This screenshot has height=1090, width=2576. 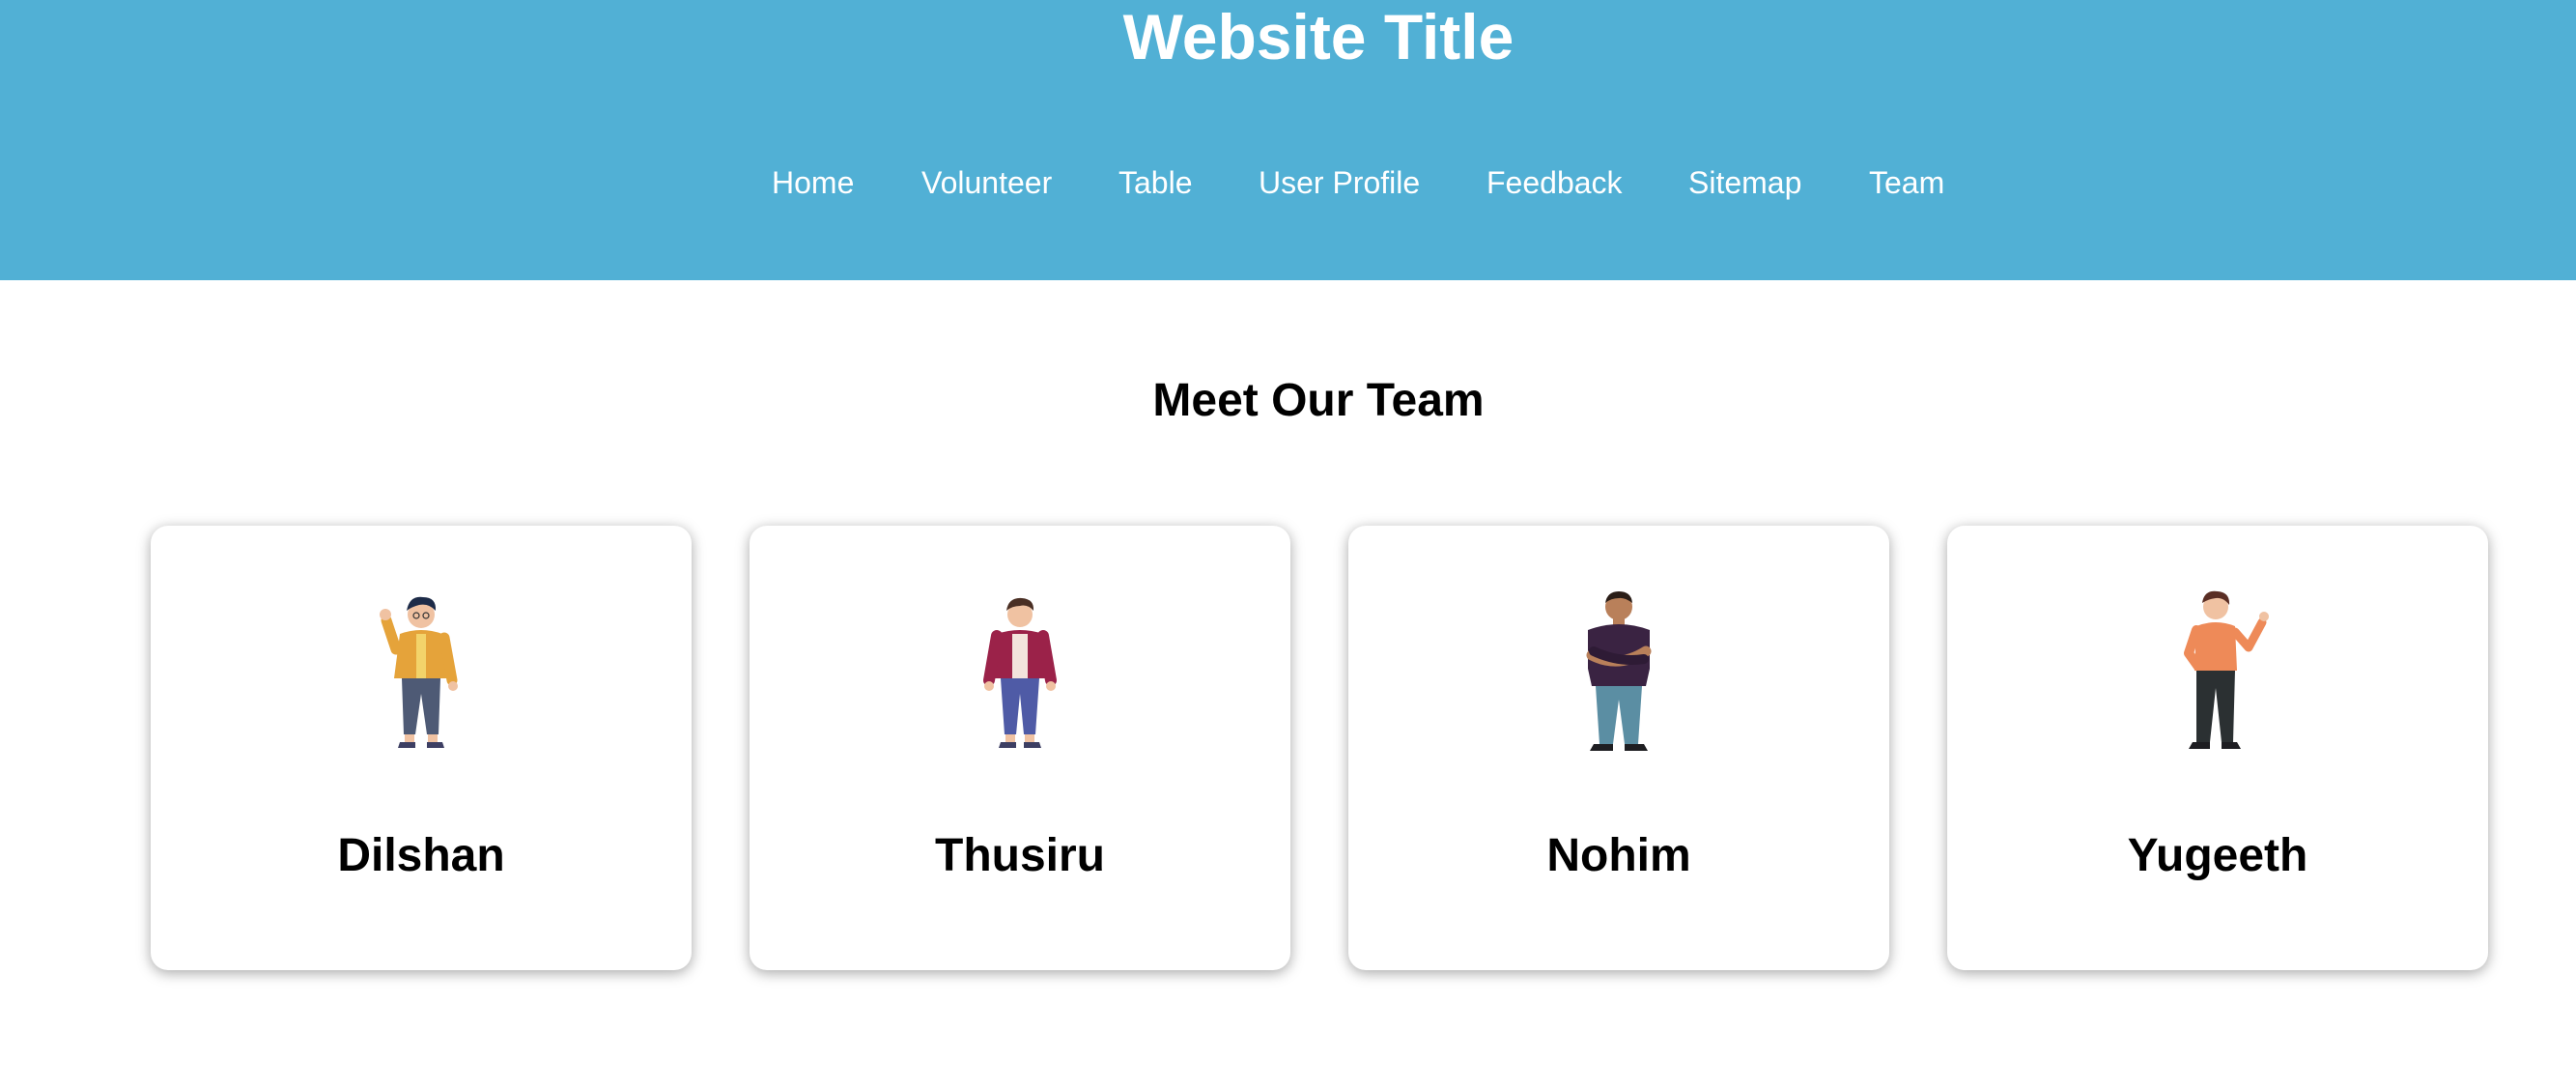 What do you see at coordinates (1619, 671) in the screenshot?
I see `person-arms-crossed-purple-shirt-icon` at bounding box center [1619, 671].